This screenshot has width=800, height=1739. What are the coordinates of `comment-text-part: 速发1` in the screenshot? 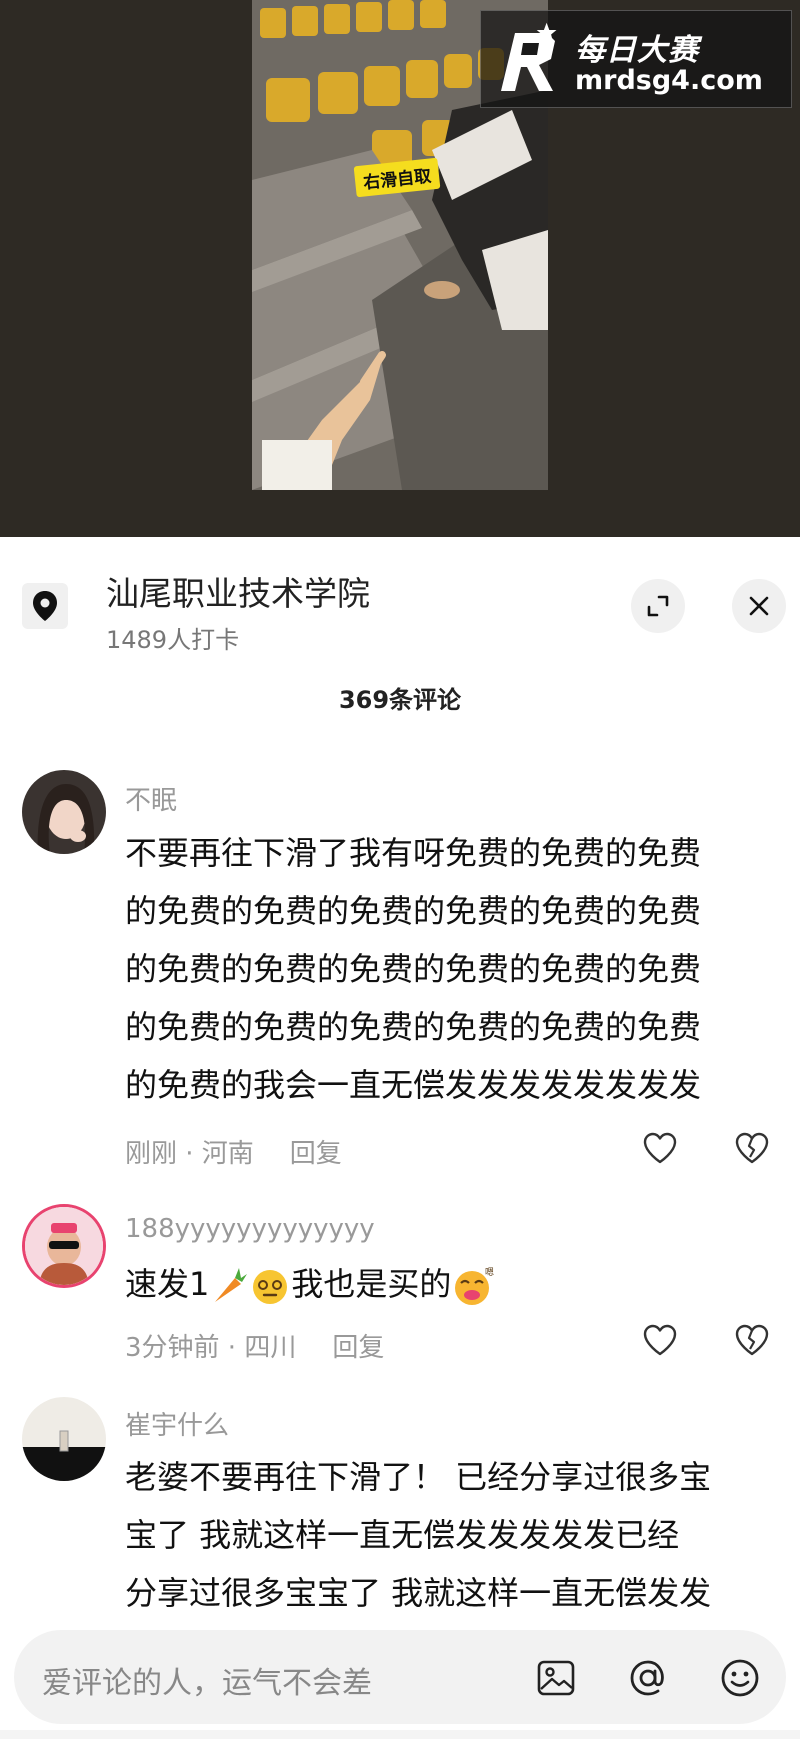 It's located at (167, 1284).